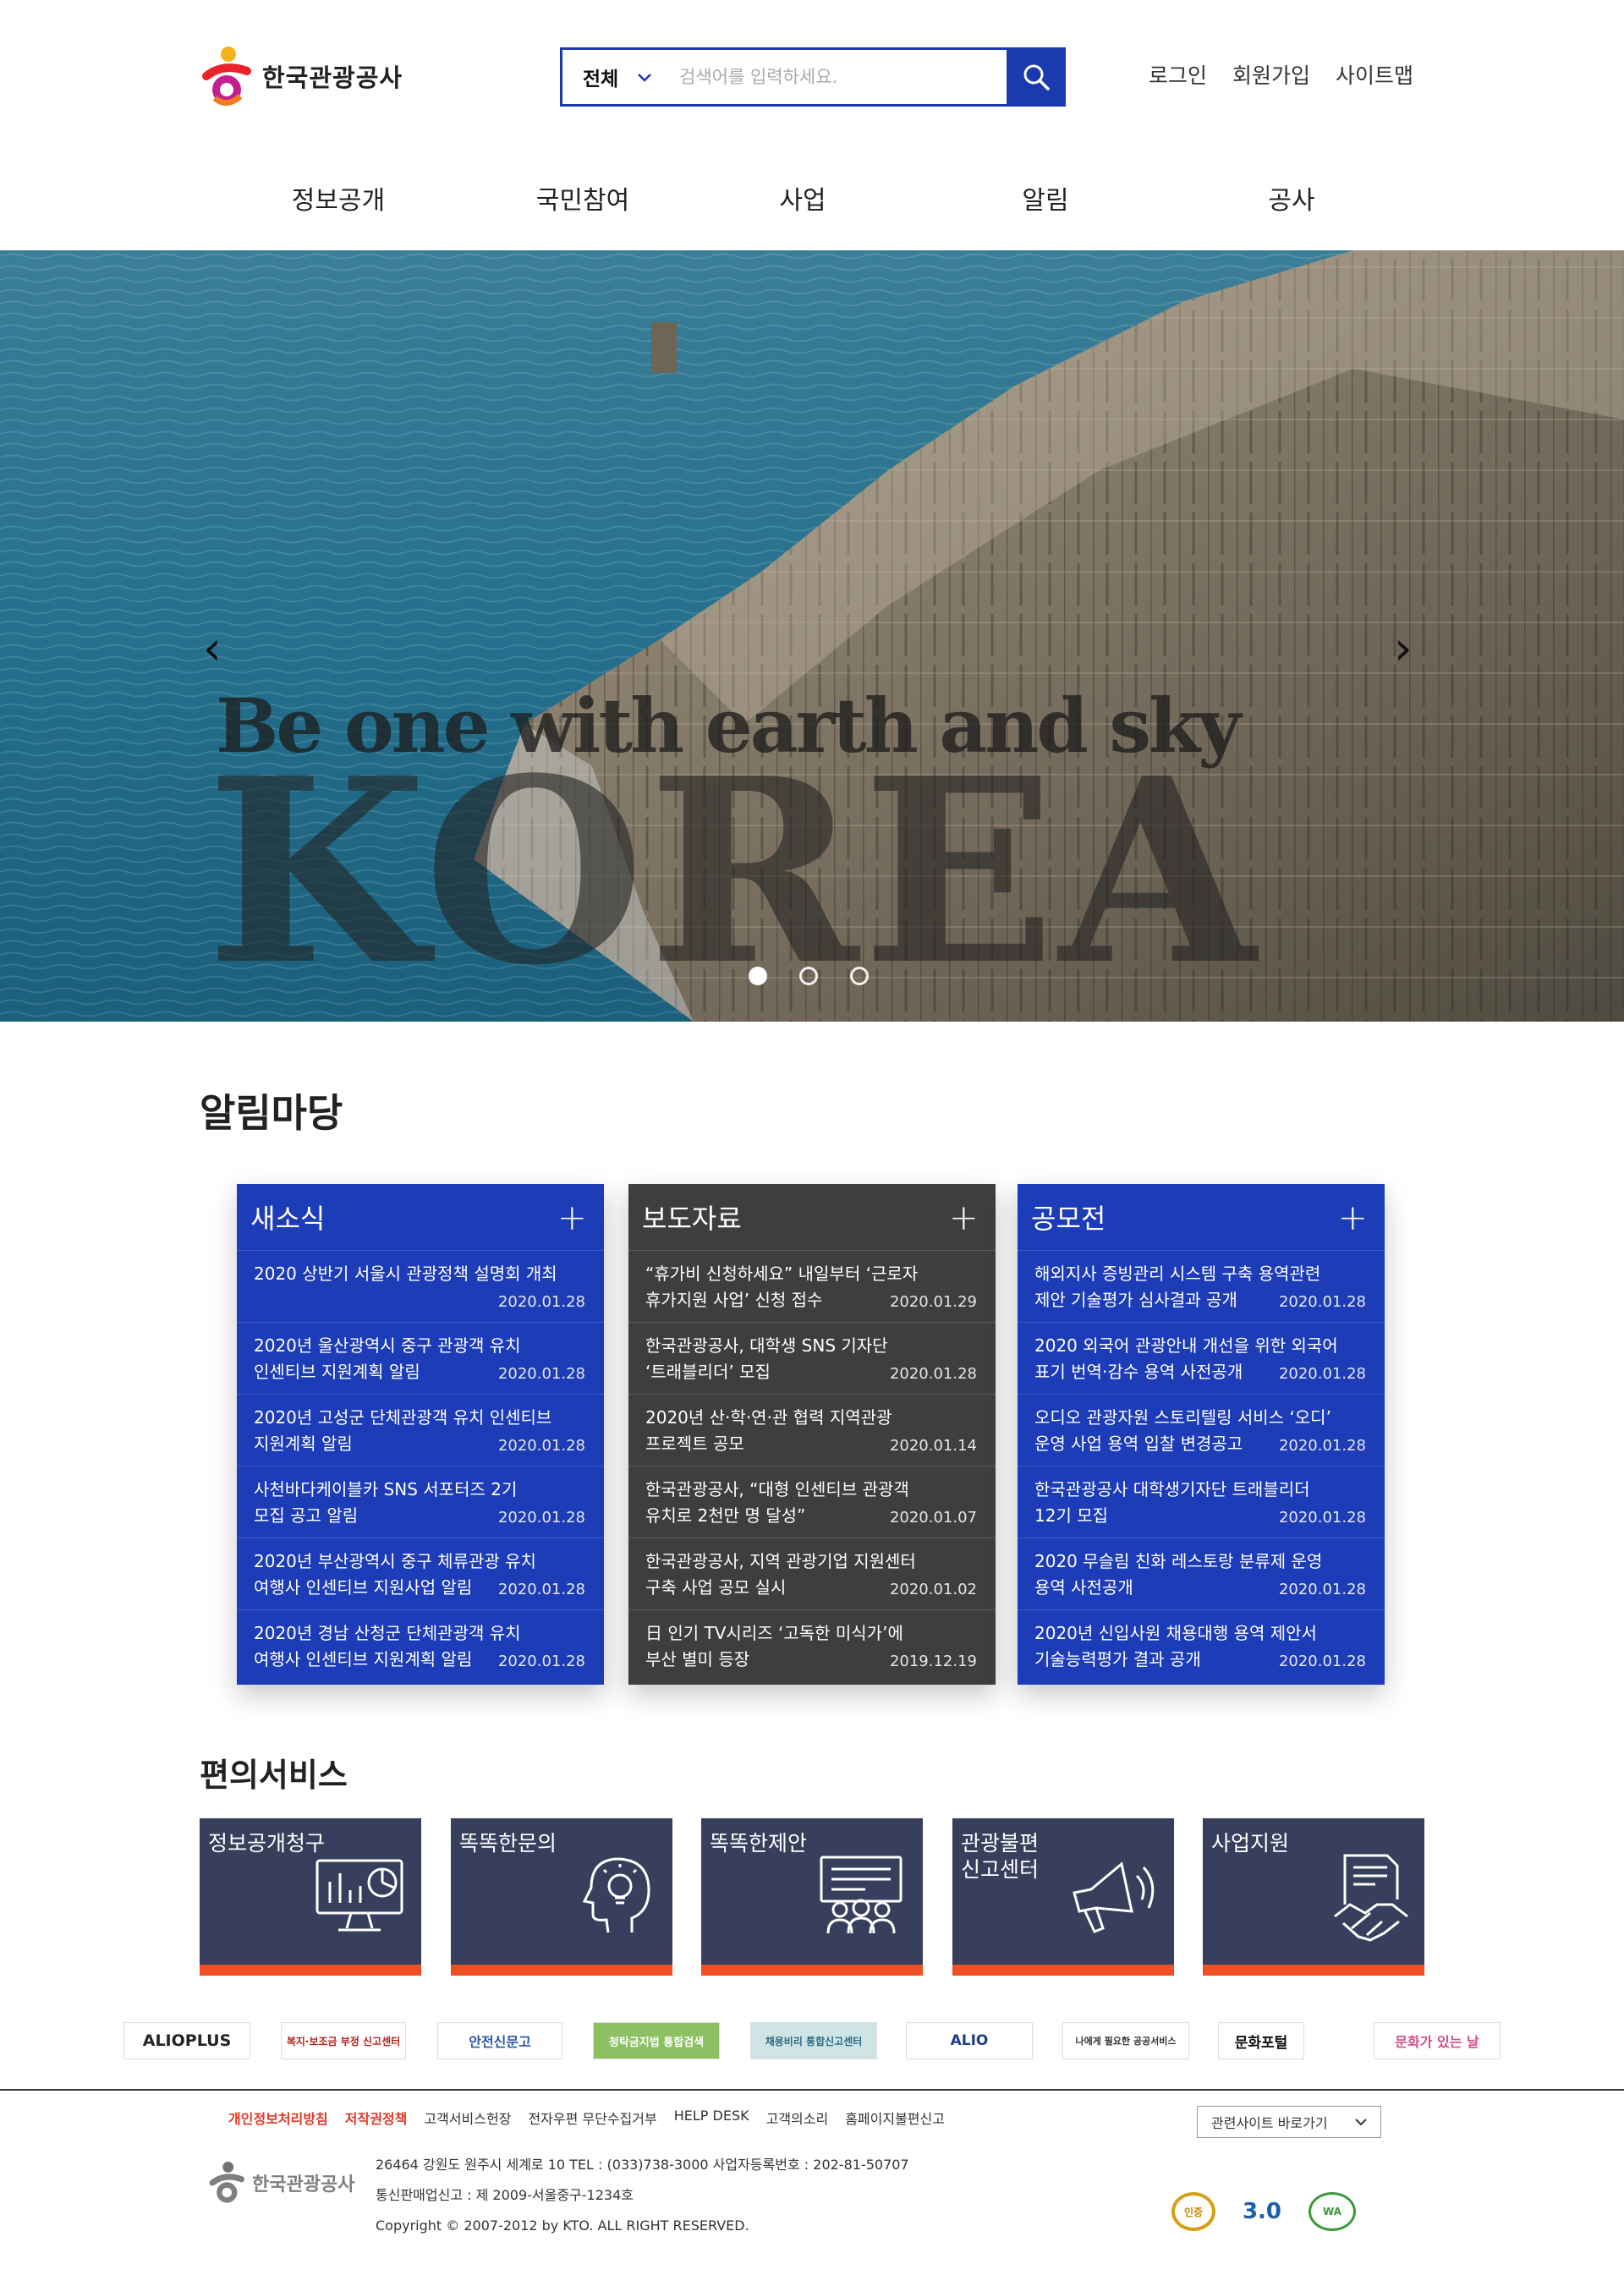  I want to click on banner-alioplus: ALIOPLUS, so click(186, 2040).